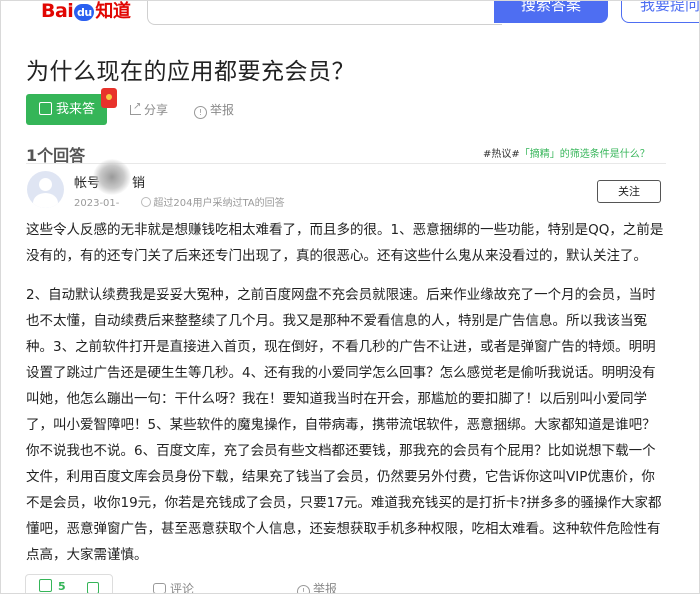 This screenshot has width=700, height=594. What do you see at coordinates (113, 11) in the screenshot?
I see `logo-suffix: 知道` at bounding box center [113, 11].